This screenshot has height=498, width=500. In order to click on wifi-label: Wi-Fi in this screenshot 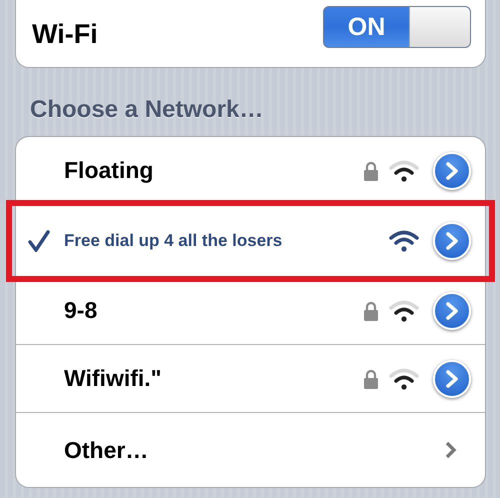, I will do `click(65, 34)`.